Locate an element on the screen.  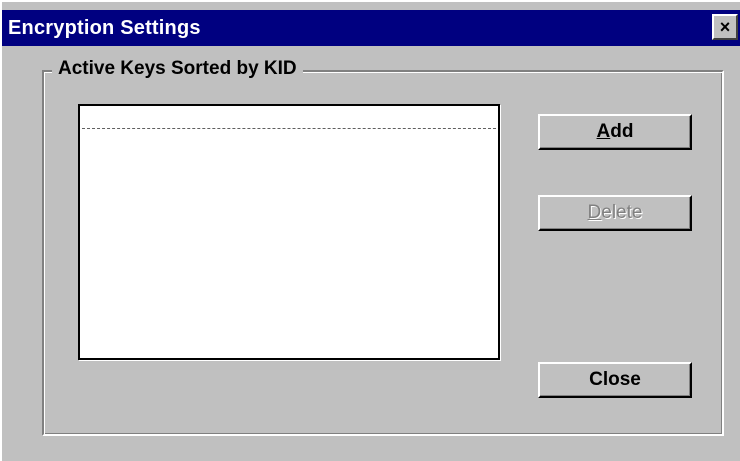
delete-button: Delete is located at coordinates (615, 213).